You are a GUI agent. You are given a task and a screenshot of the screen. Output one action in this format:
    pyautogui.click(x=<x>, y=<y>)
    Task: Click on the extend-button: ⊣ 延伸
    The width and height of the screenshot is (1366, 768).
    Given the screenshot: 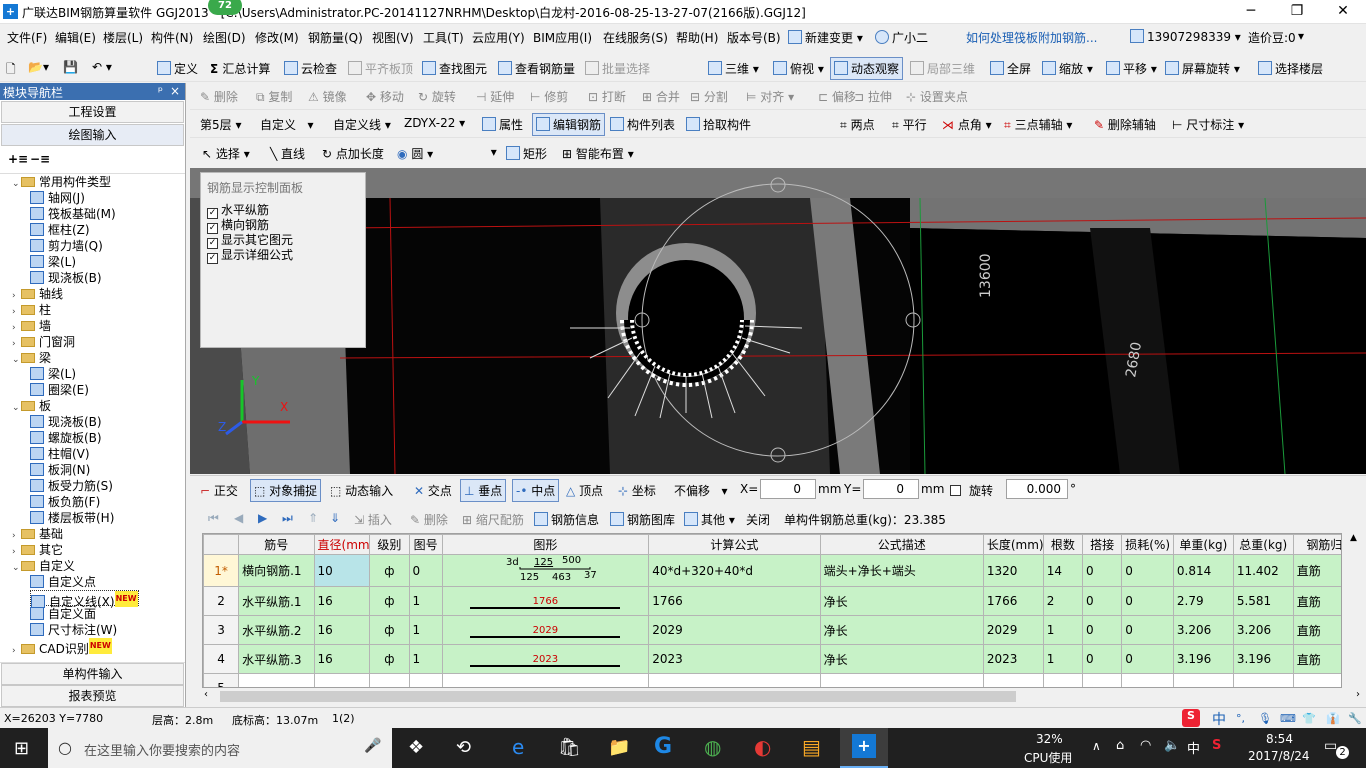 What is the action you would take?
    pyautogui.click(x=495, y=96)
    